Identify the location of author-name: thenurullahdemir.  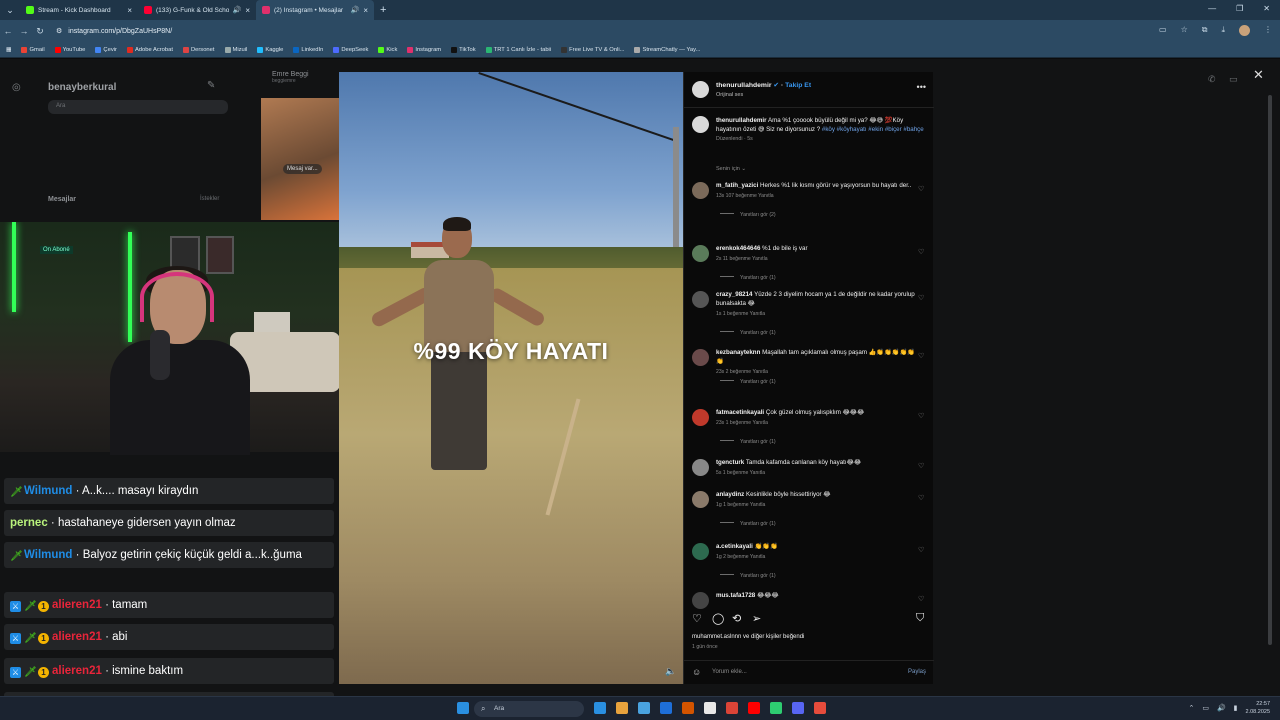
(744, 85).